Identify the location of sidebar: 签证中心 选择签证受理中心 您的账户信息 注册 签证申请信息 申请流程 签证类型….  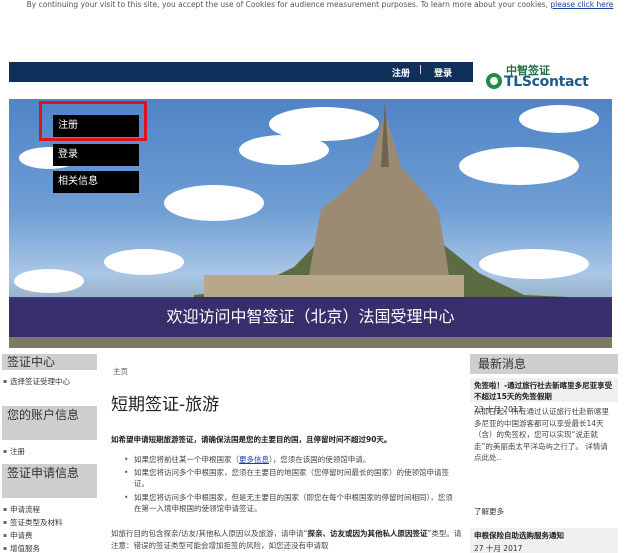
(49, 453).